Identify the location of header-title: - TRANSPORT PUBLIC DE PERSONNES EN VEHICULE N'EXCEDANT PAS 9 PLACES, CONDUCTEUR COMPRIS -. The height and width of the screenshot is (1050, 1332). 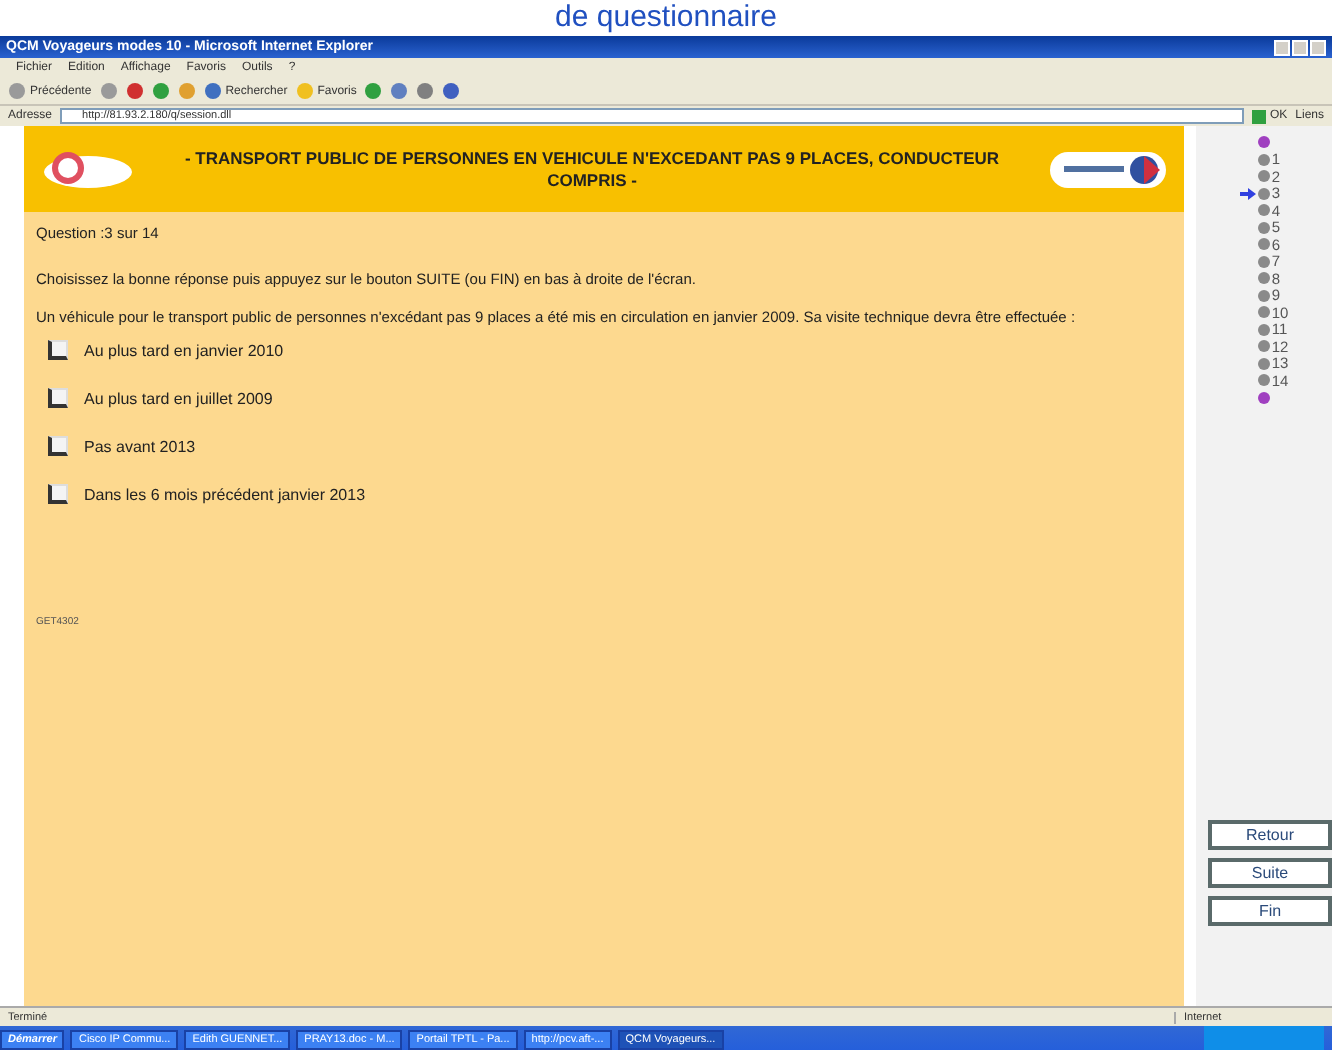
(592, 169).